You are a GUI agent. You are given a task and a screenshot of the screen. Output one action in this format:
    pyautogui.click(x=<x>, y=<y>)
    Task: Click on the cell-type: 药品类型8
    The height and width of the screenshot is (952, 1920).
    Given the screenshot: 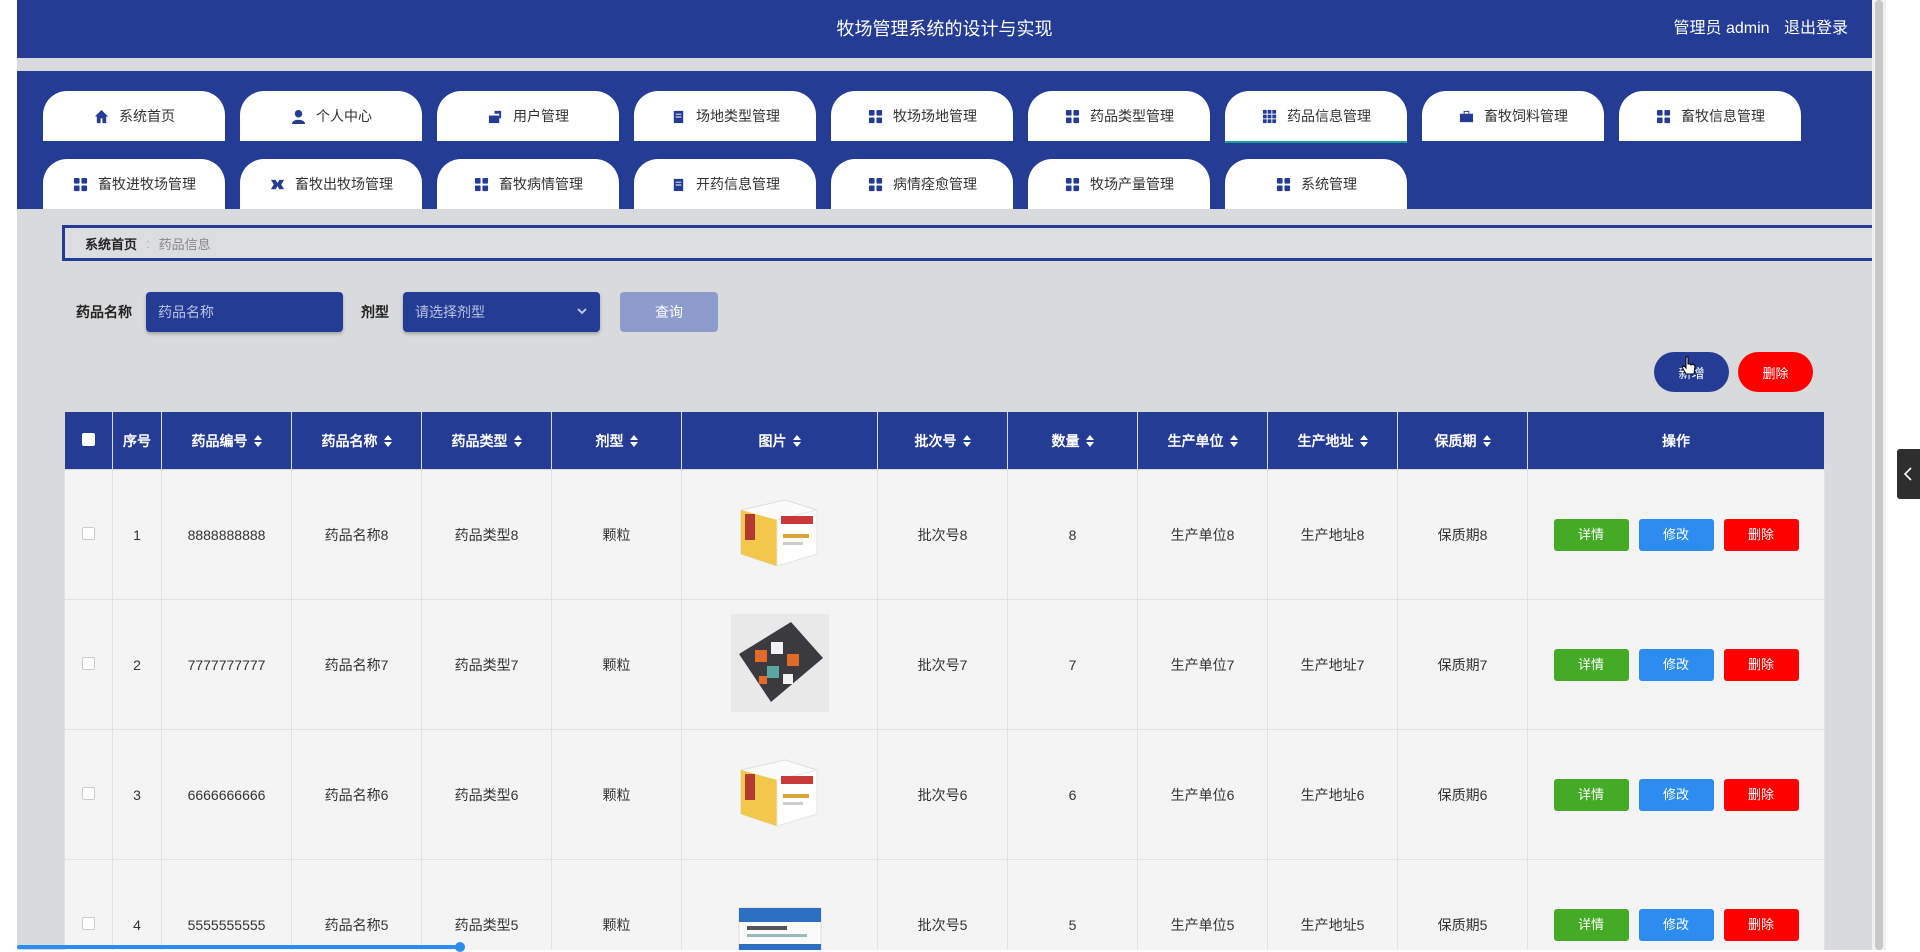 What is the action you would take?
    pyautogui.click(x=486, y=534)
    